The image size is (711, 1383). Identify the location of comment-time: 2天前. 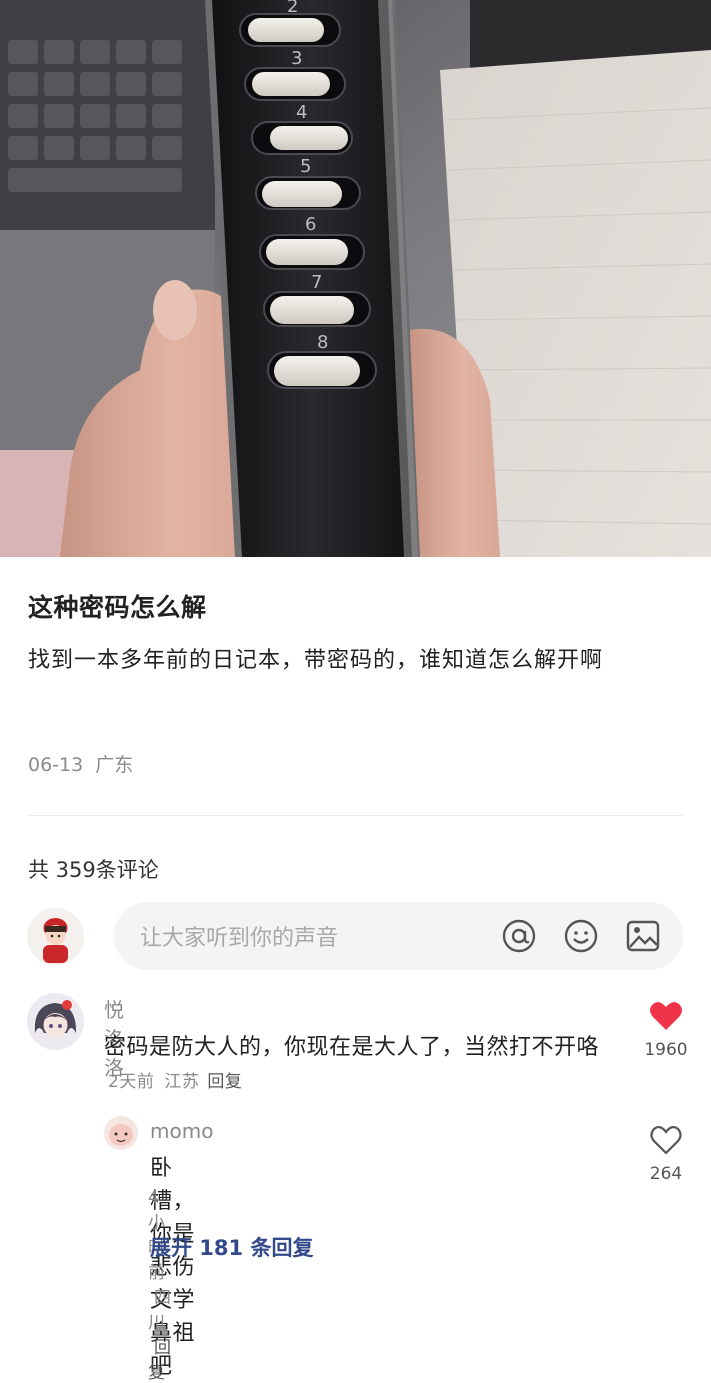
(131, 1082).